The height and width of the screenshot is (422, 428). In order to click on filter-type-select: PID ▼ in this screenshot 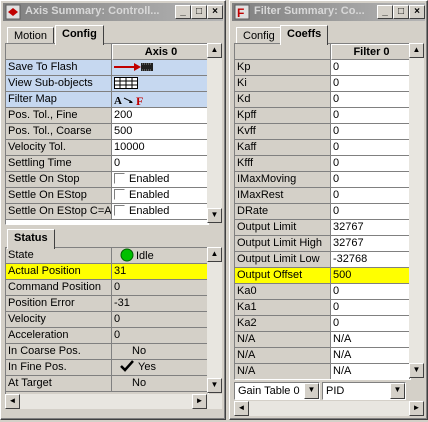, I will do `click(364, 391)`.